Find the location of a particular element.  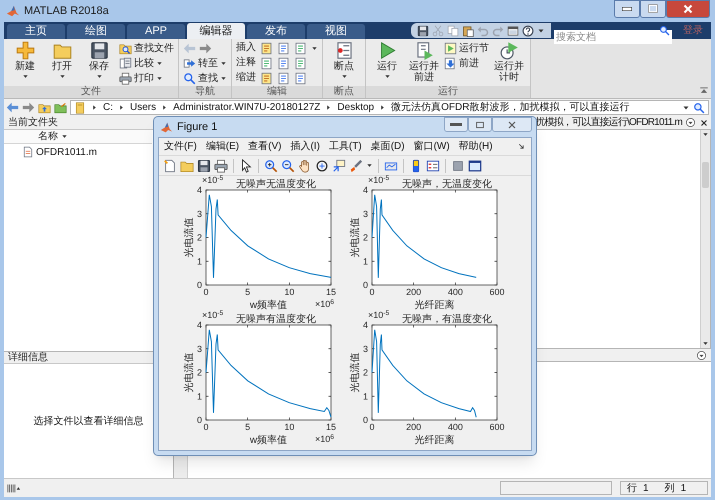

ribbon-button: 比较 is located at coordinates (146, 63).